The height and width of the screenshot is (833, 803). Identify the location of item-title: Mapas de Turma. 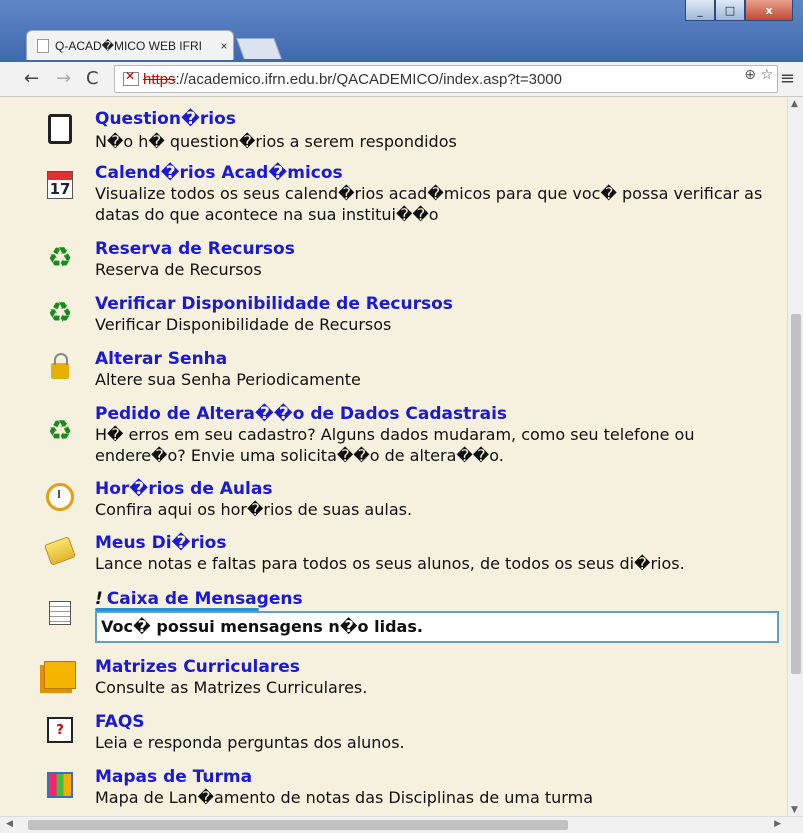
(173, 777).